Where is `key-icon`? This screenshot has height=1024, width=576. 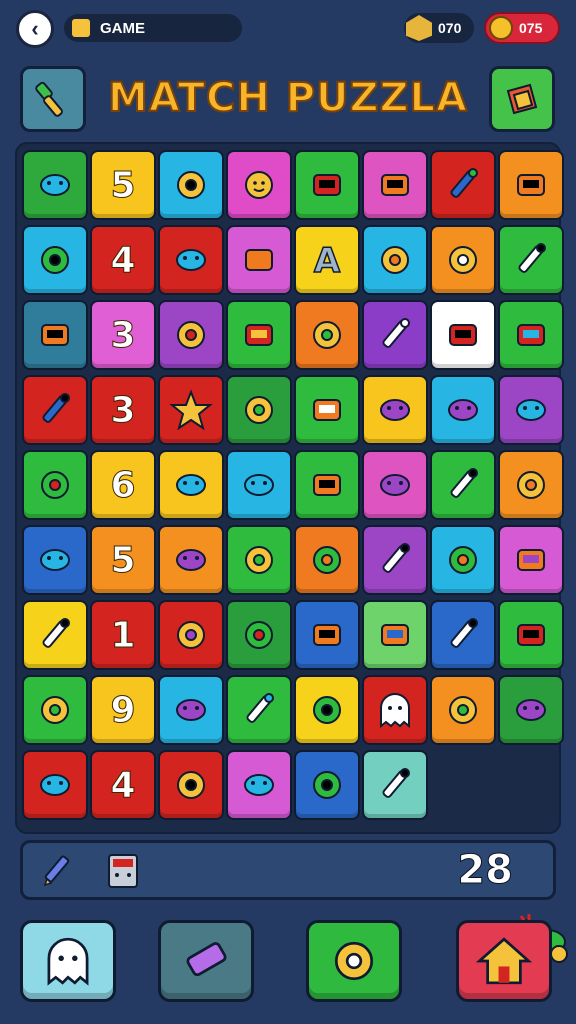 key-icon is located at coordinates (55, 560).